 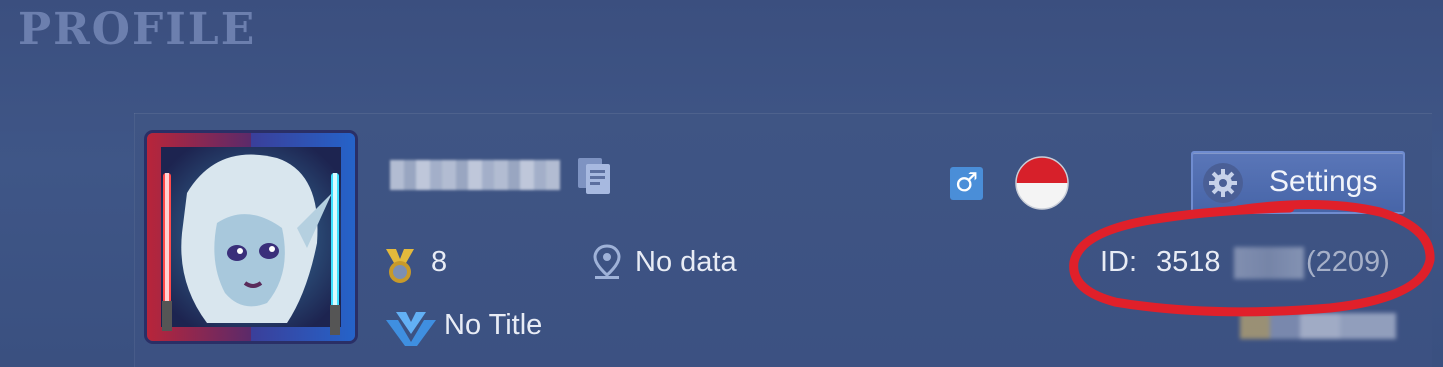 What do you see at coordinates (1269, 263) in the screenshot?
I see `id-redacted` at bounding box center [1269, 263].